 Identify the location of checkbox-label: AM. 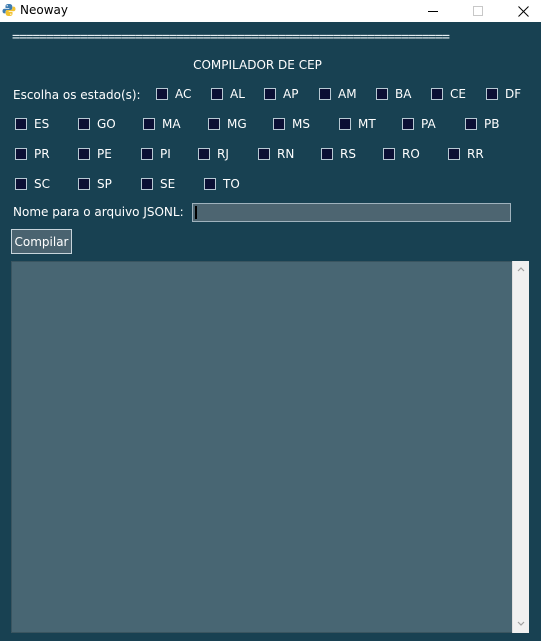
(347, 94).